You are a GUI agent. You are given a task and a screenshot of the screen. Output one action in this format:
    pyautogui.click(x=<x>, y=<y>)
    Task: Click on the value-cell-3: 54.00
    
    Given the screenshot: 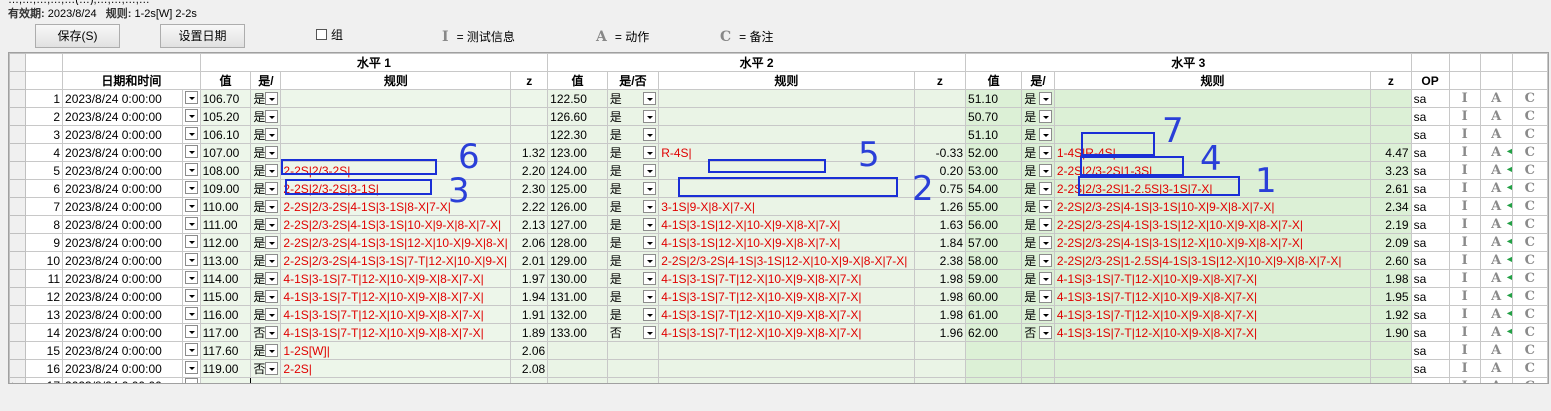 What is the action you would take?
    pyautogui.click(x=994, y=188)
    